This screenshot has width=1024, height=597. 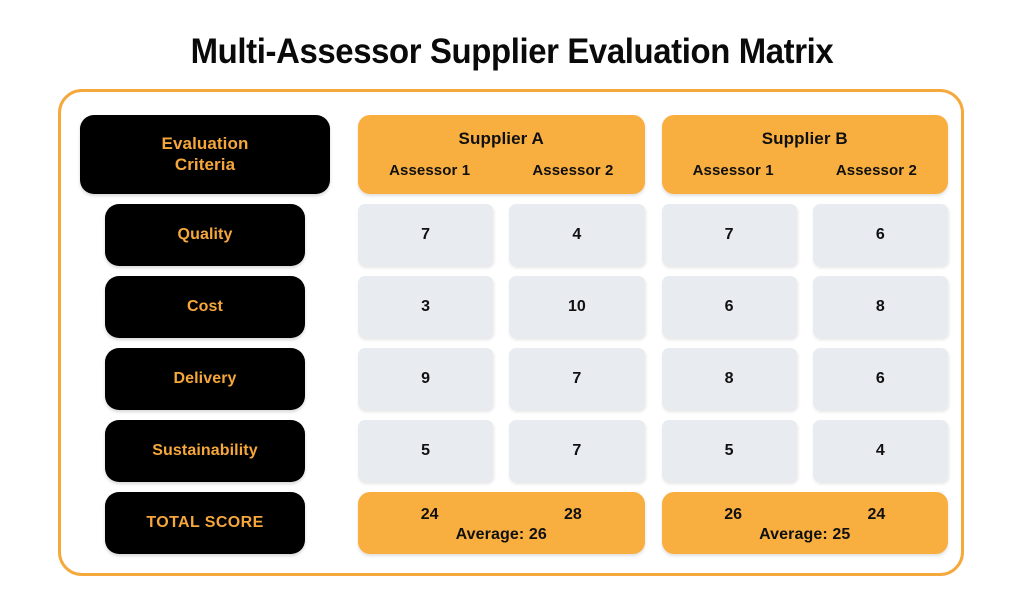 What do you see at coordinates (205, 144) in the screenshot?
I see `criteria-header-line-1: Evaluation` at bounding box center [205, 144].